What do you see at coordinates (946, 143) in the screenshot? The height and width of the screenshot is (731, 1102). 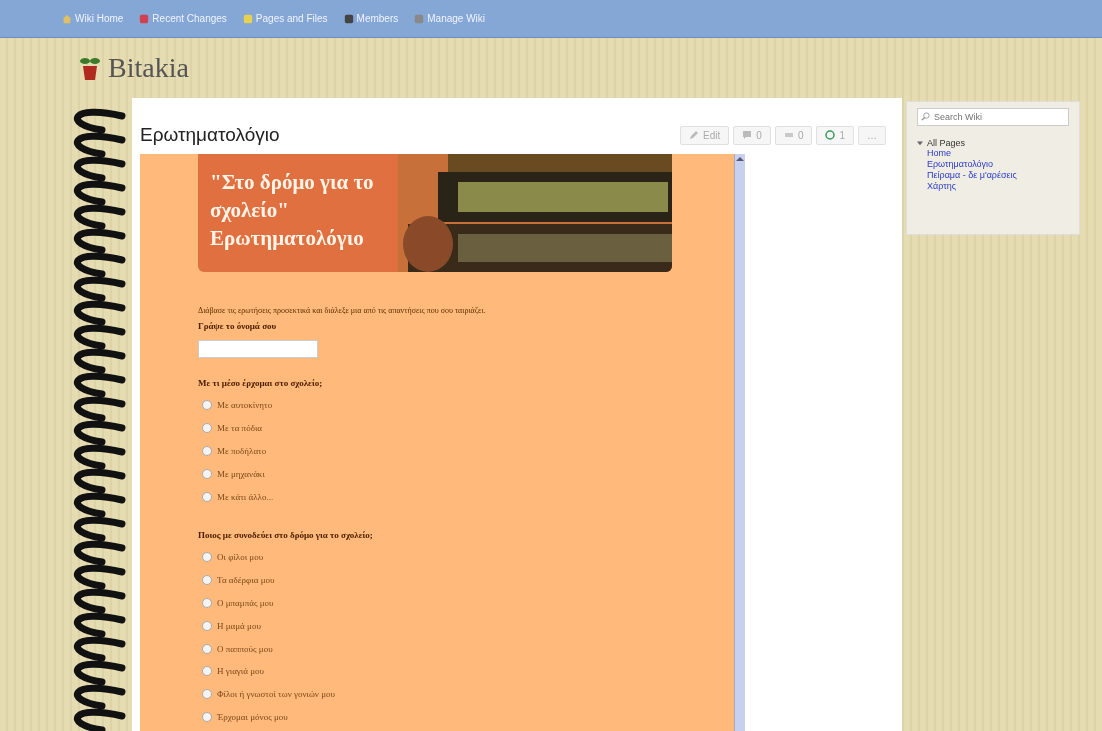 I see `tree-label: All Pages` at bounding box center [946, 143].